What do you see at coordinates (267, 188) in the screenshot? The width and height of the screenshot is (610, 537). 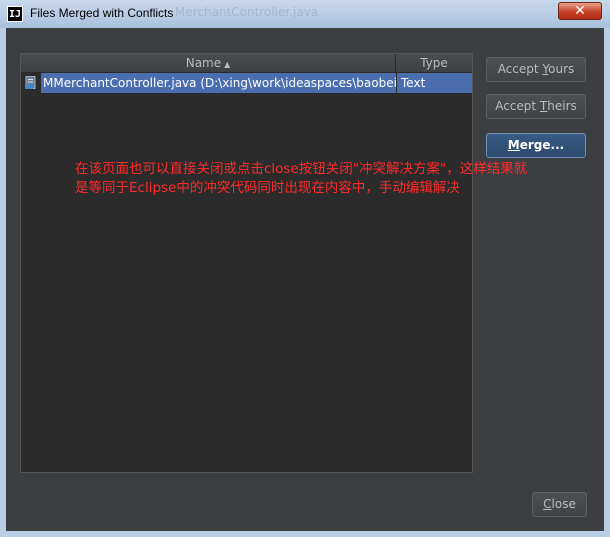 I see `annotation-line-2: 是等同于Eclipse中的冲突代码同时出现在内容中，手动编辑解决` at bounding box center [267, 188].